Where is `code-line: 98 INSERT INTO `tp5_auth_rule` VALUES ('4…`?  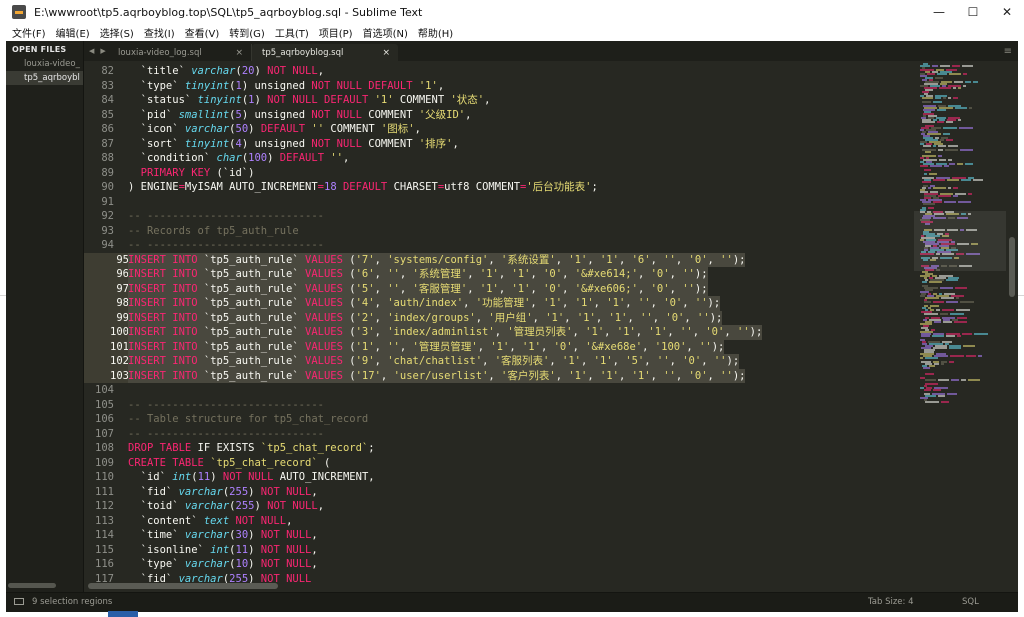 code-line: 98 INSERT INTO `tp5_auth_rule` VALUES ('4… is located at coordinates (499, 303).